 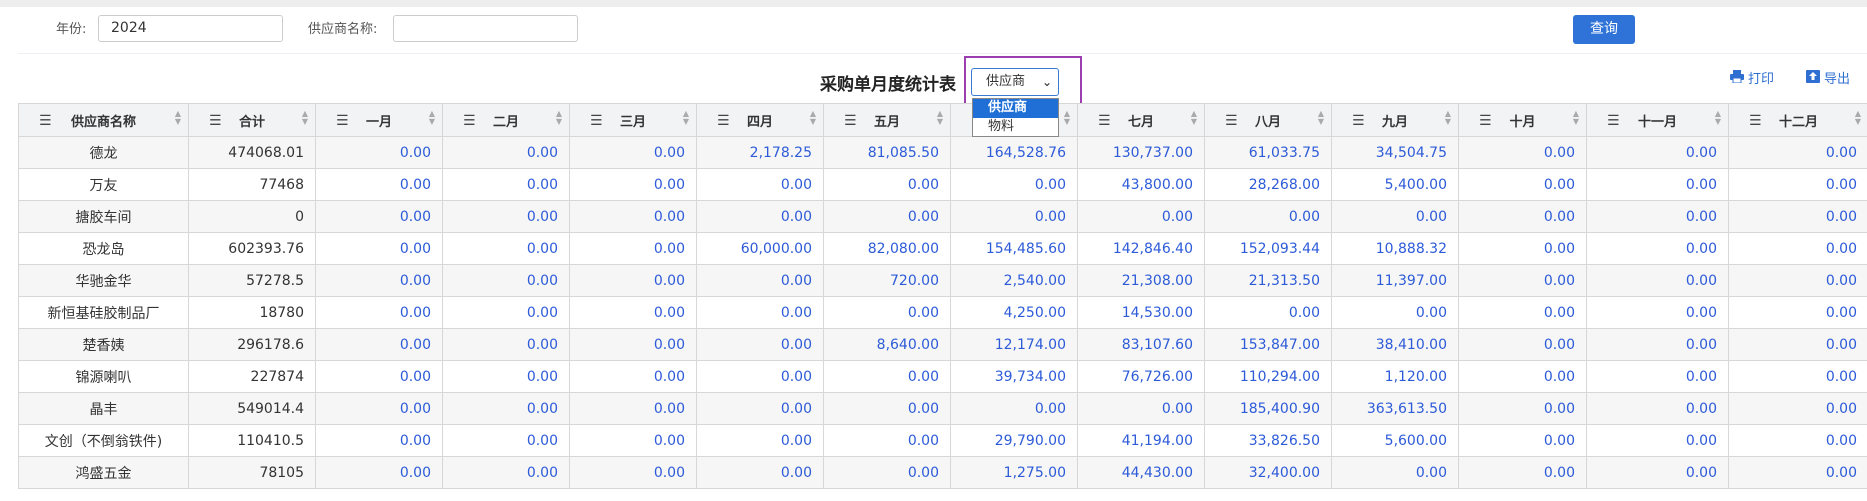 What do you see at coordinates (1395, 184) in the screenshot?
I see `month-cell: 5,400.00` at bounding box center [1395, 184].